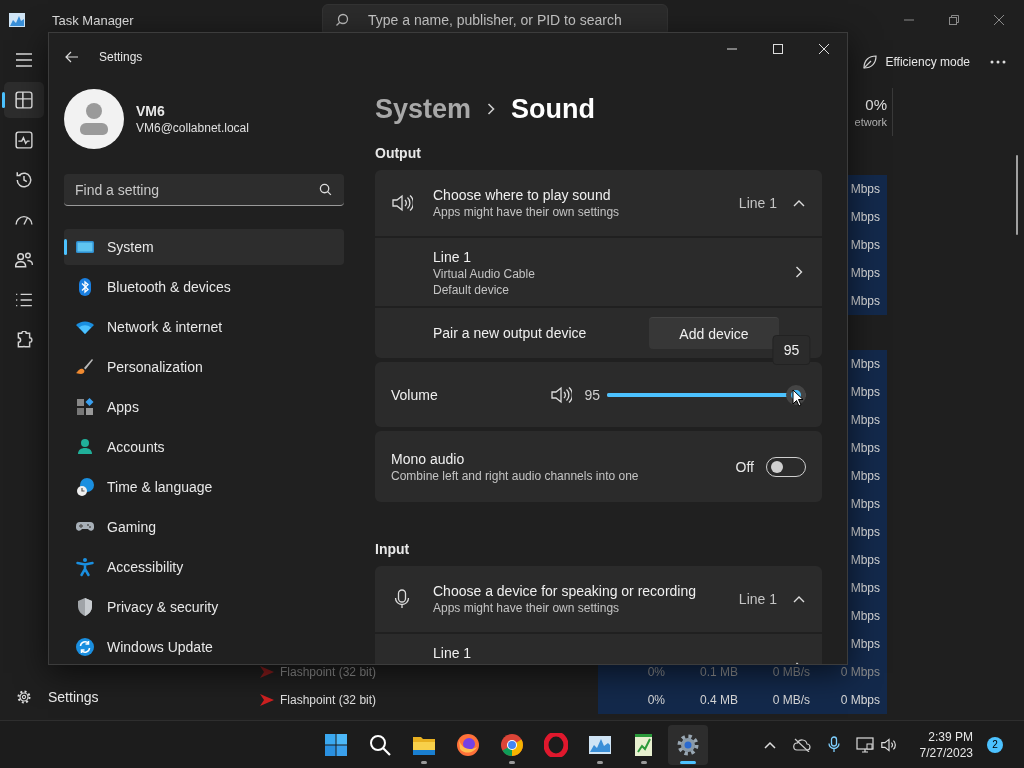  Describe the element at coordinates (801, 744) in the screenshot. I see `cloud-off-icon` at that location.